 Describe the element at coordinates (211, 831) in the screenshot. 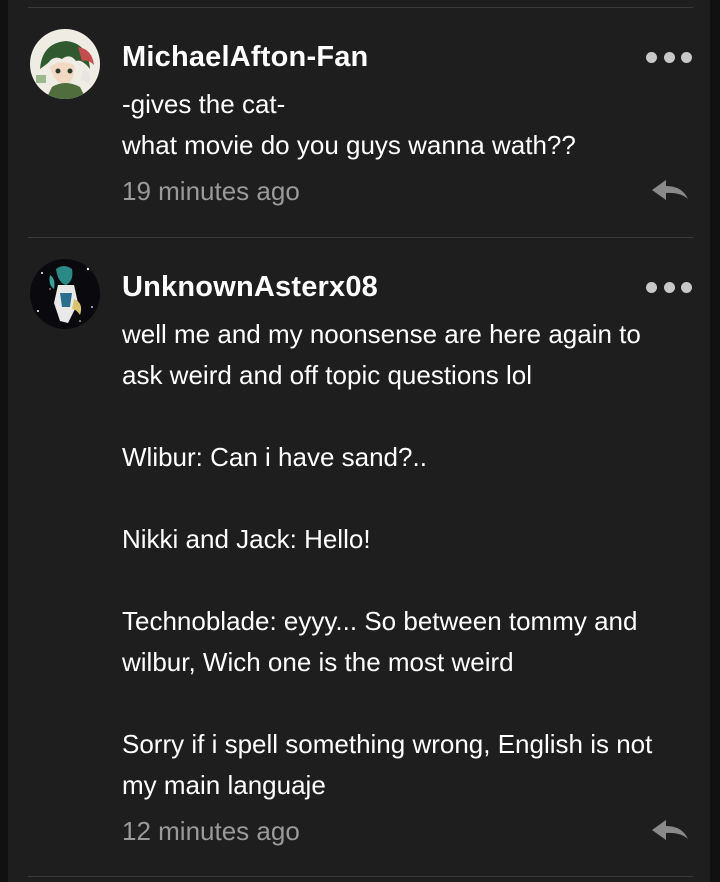

I see `timestamp: 12 minutes ago` at that location.